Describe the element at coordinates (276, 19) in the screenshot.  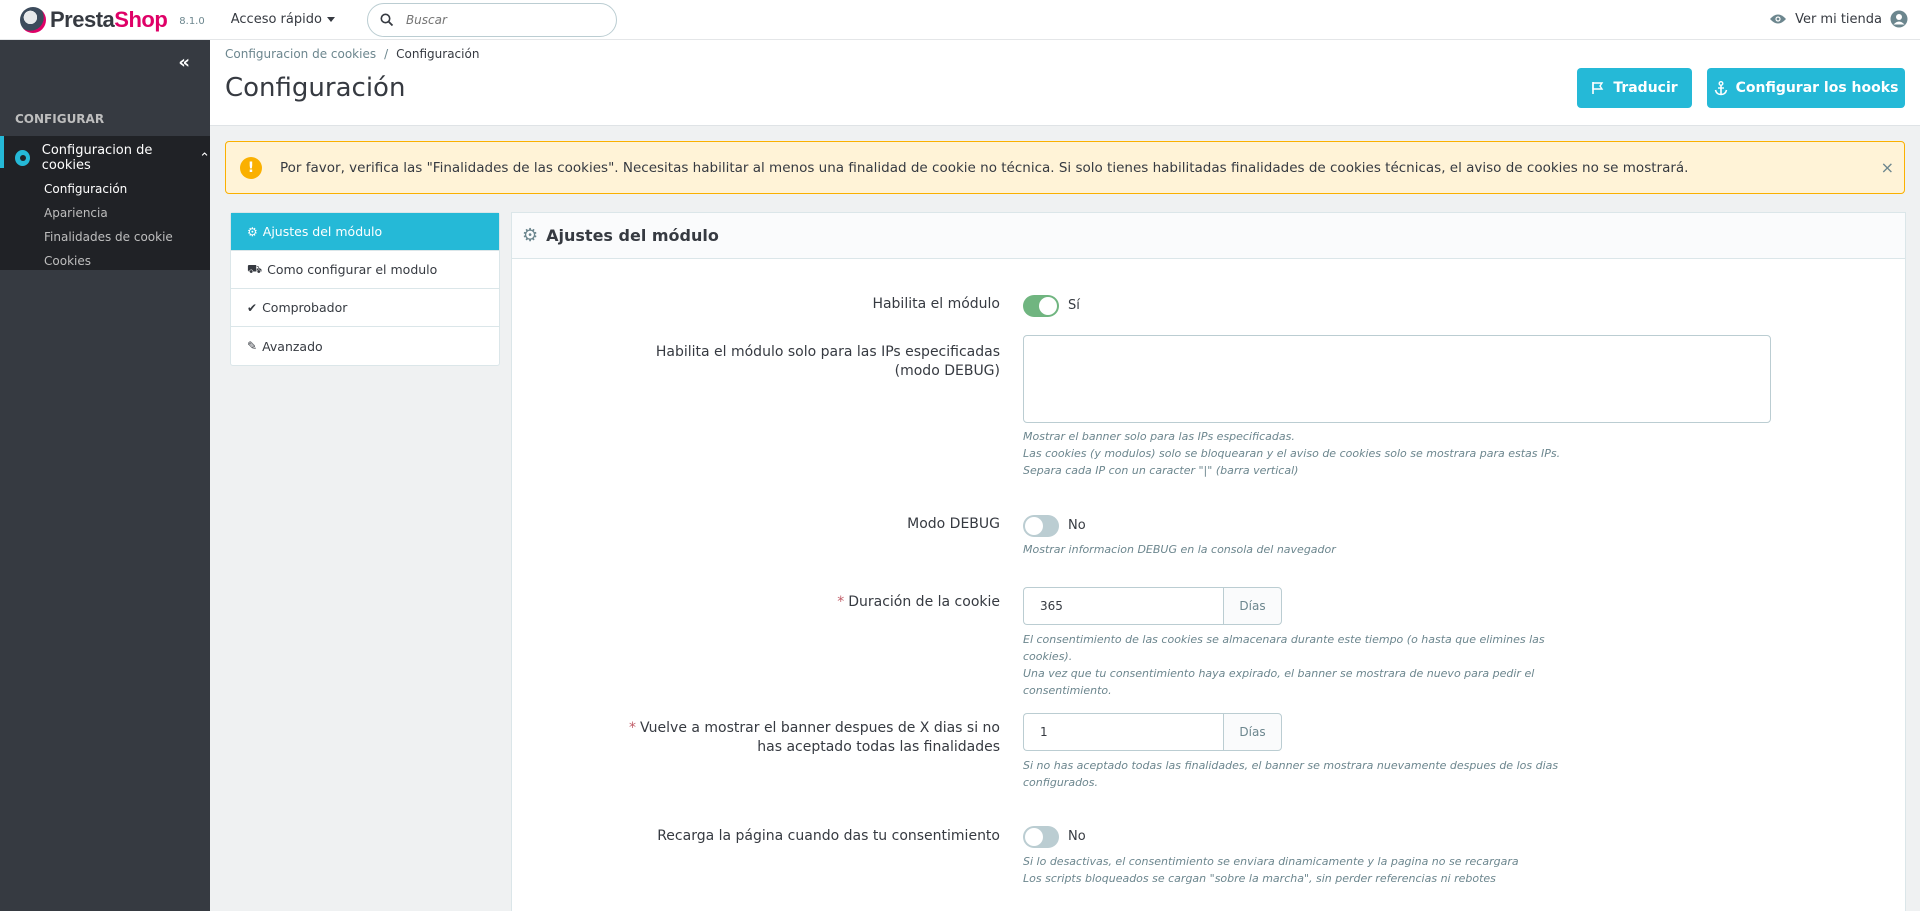
I see `quick-access-label: Acceso rápido` at that location.